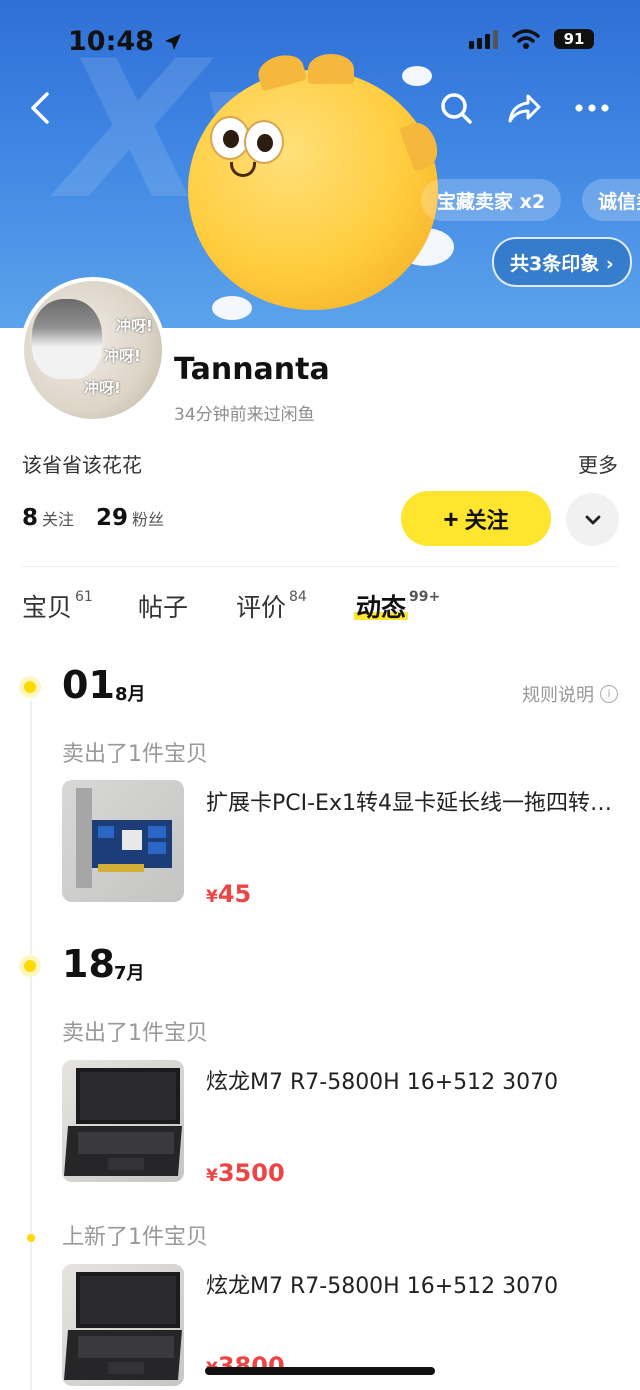 This screenshot has height=1390, width=640. I want to click on last-seen-text: 34分钟前来过闲鱼, so click(244, 415).